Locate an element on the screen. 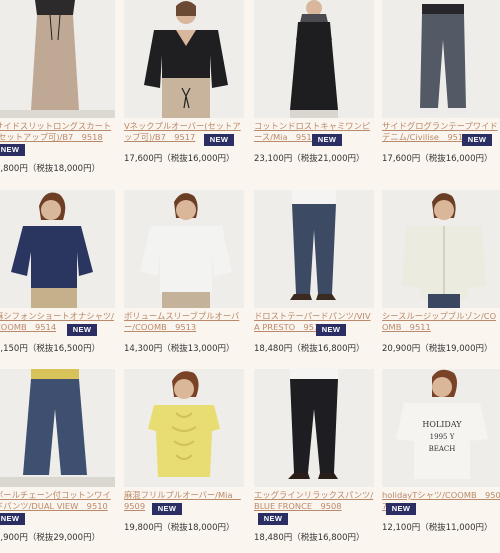 This screenshot has width=500, height=553. tee-print-line-1: HOLIDAY is located at coordinates (442, 424).